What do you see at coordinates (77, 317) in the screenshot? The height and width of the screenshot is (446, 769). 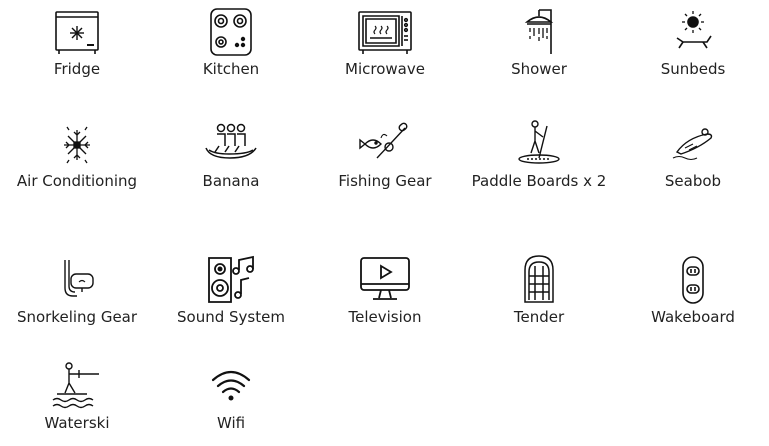 I see `amenity-label: Snorkeling Gear` at bounding box center [77, 317].